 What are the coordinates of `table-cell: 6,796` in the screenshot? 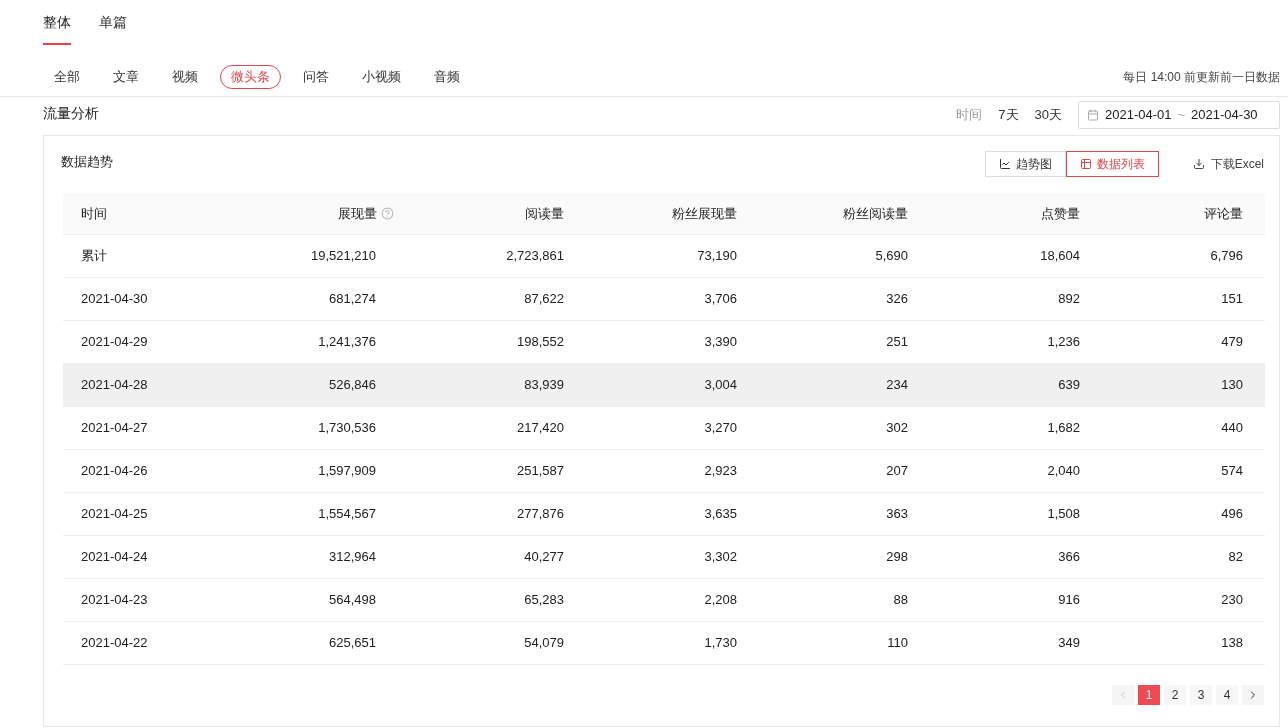 It's located at (1226, 256).